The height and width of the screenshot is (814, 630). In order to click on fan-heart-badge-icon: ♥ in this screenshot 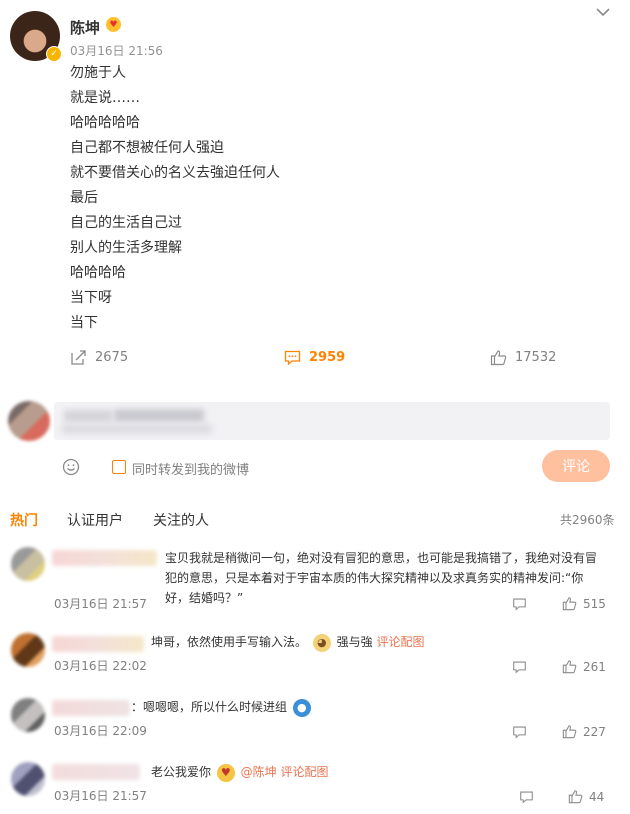, I will do `click(113, 24)`.